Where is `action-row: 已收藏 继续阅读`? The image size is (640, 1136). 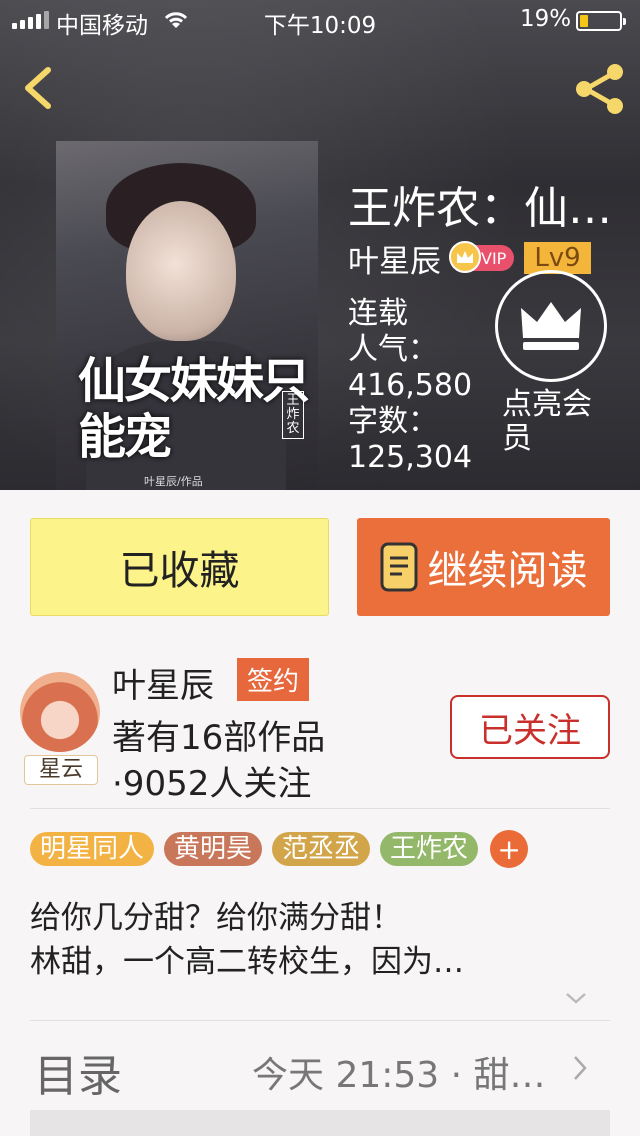
action-row: 已收藏 继续阅读 is located at coordinates (320, 567).